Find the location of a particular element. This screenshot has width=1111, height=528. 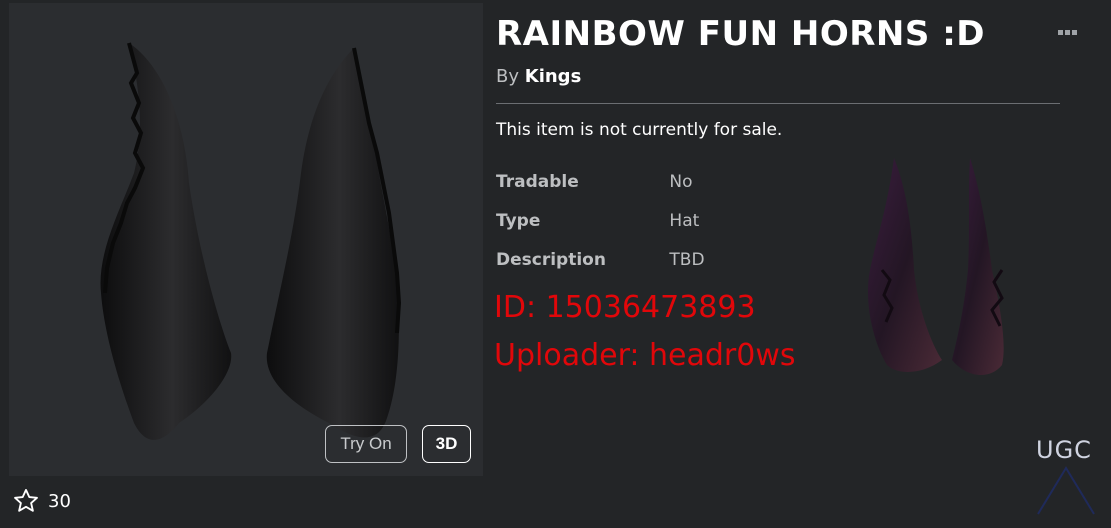

ugc-badge-label: UGC is located at coordinates (1064, 450).